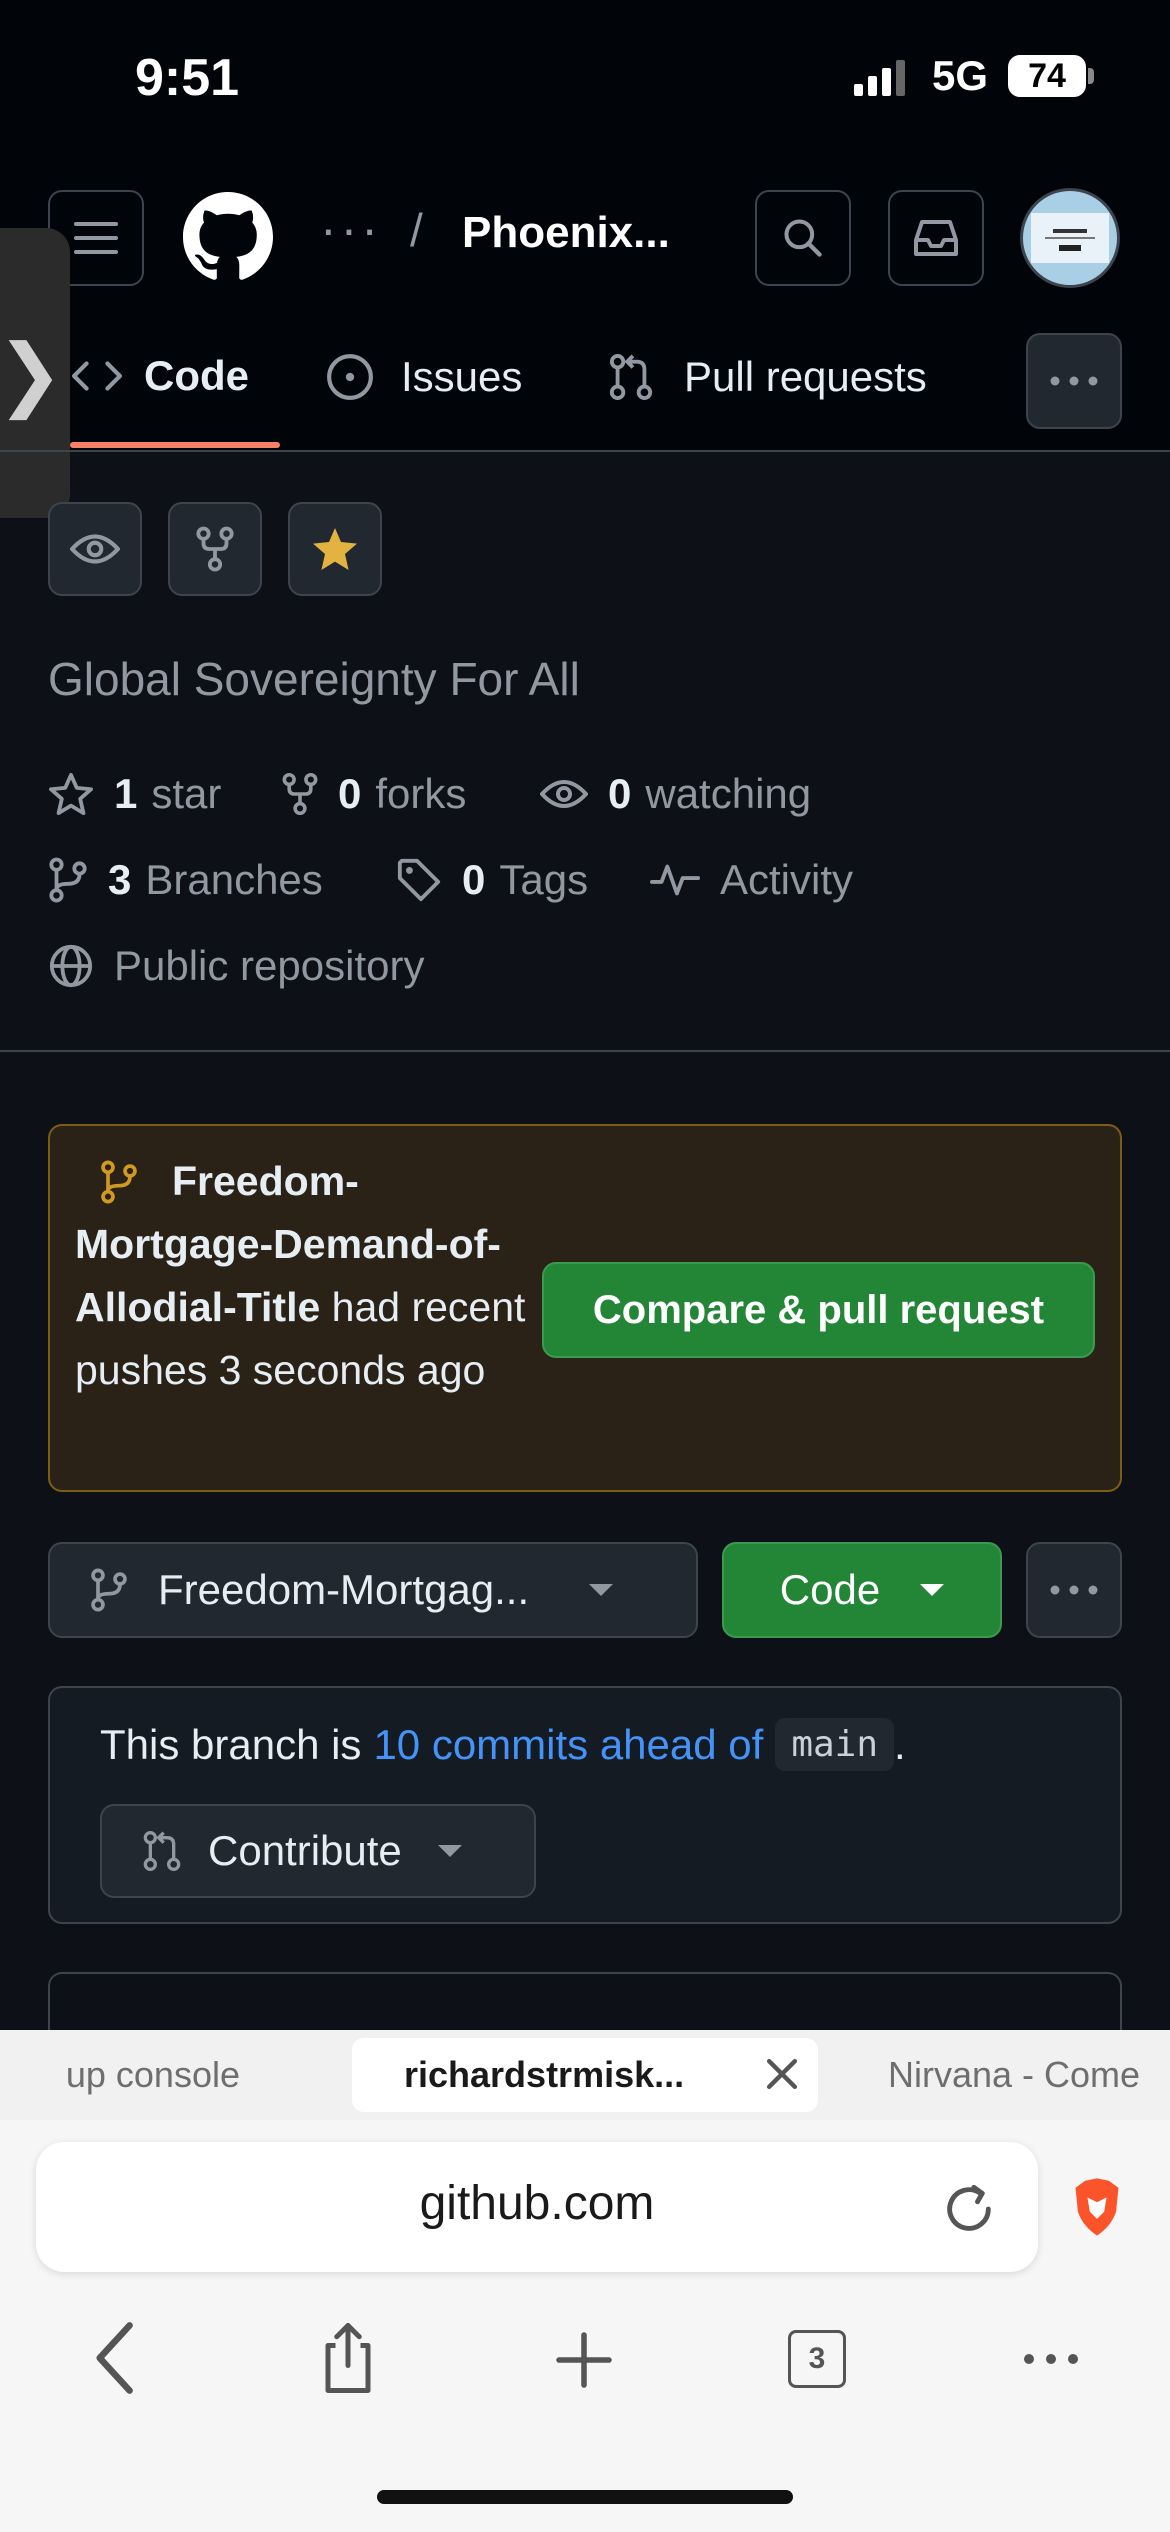 This screenshot has height=2532, width=1170. I want to click on search-button, so click(803, 238).